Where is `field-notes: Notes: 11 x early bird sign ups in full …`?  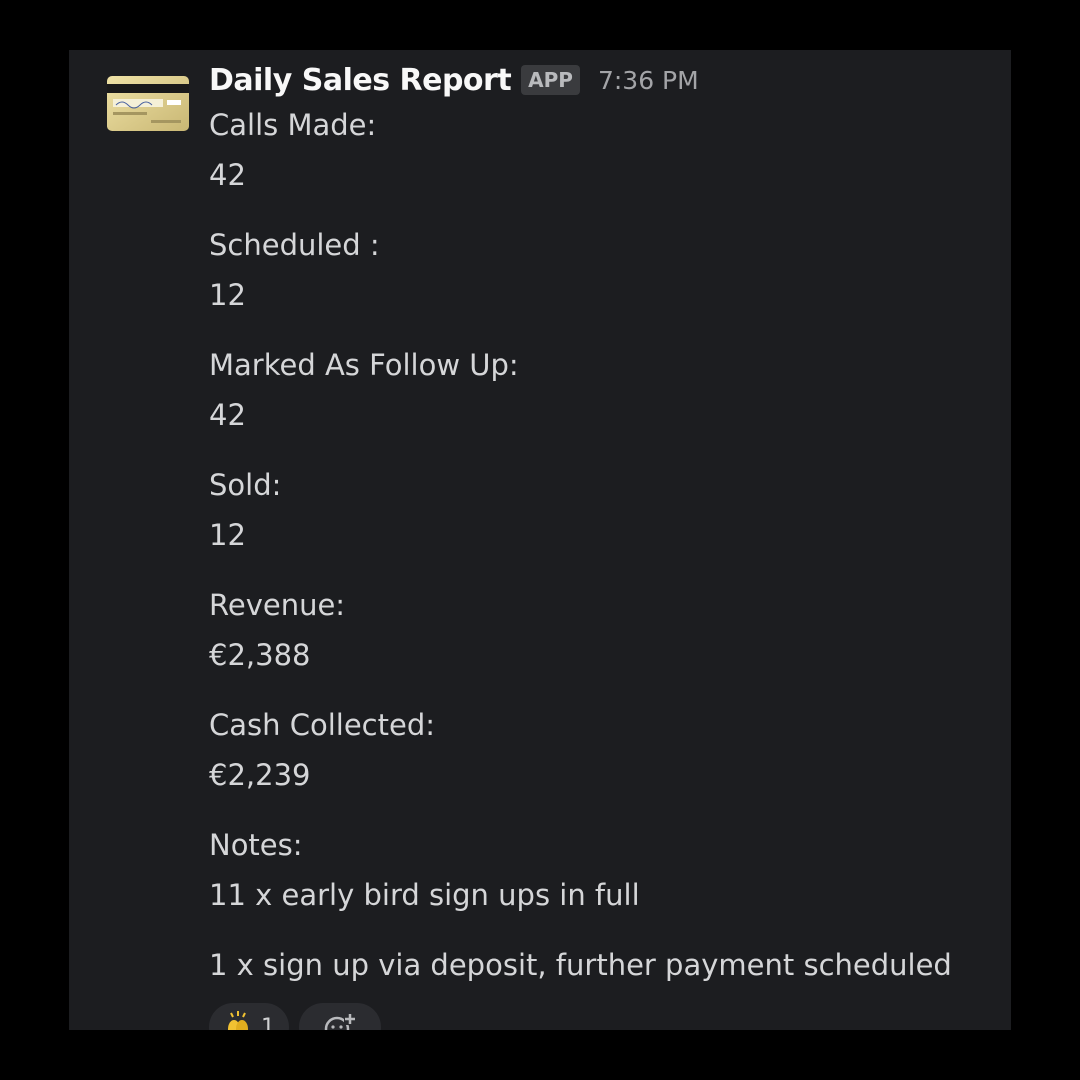
field-notes: Notes: 11 x early bird sign ups in full … is located at coordinates (604, 905).